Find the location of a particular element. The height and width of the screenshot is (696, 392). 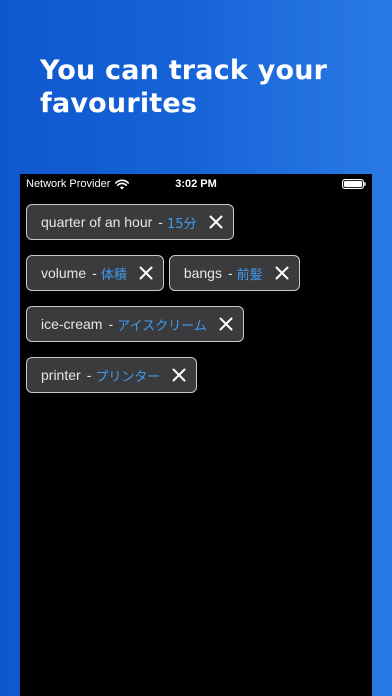

favourite-chip: printer - プリンター is located at coordinates (112, 375).